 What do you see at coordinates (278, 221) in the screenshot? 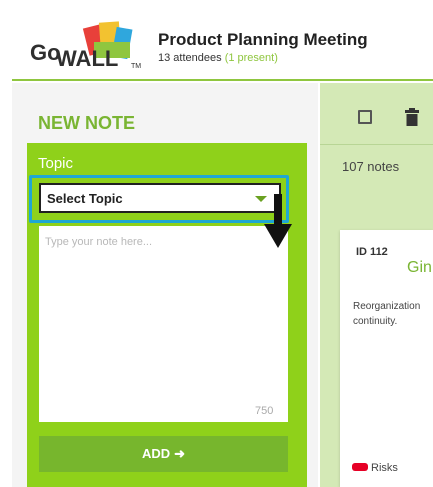
I see `pointer-arrow-down-icon` at bounding box center [278, 221].